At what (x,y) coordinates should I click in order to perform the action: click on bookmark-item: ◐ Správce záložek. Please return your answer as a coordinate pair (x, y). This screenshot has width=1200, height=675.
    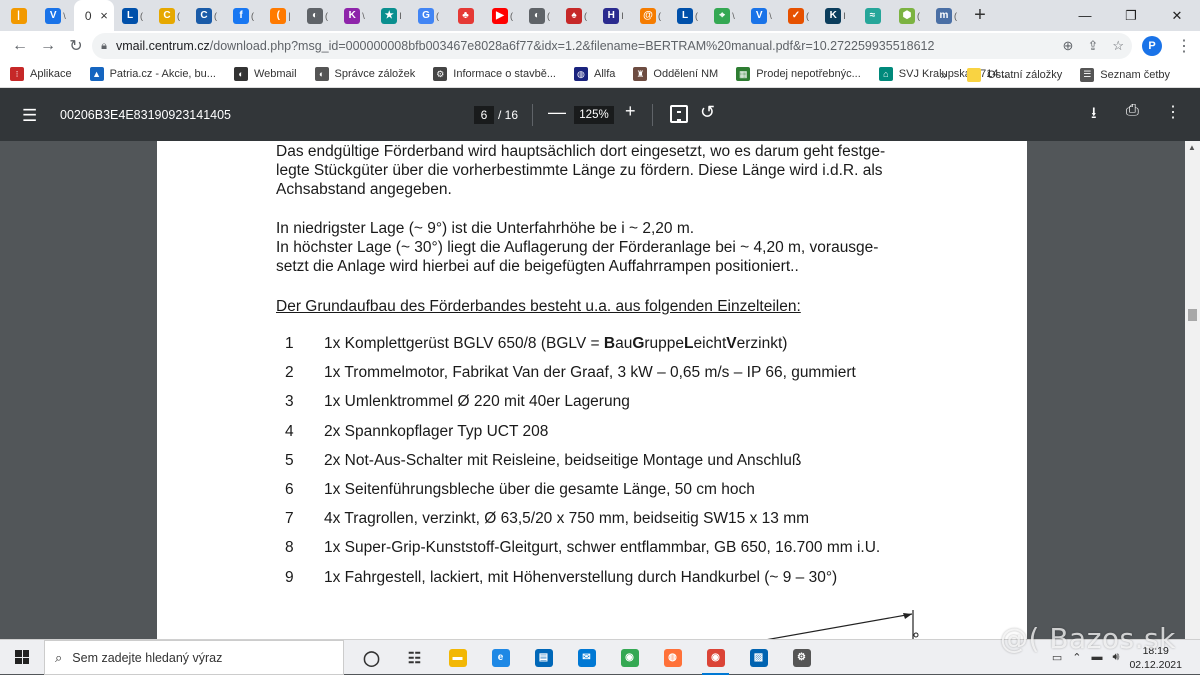
    Looking at the image, I should click on (364, 74).